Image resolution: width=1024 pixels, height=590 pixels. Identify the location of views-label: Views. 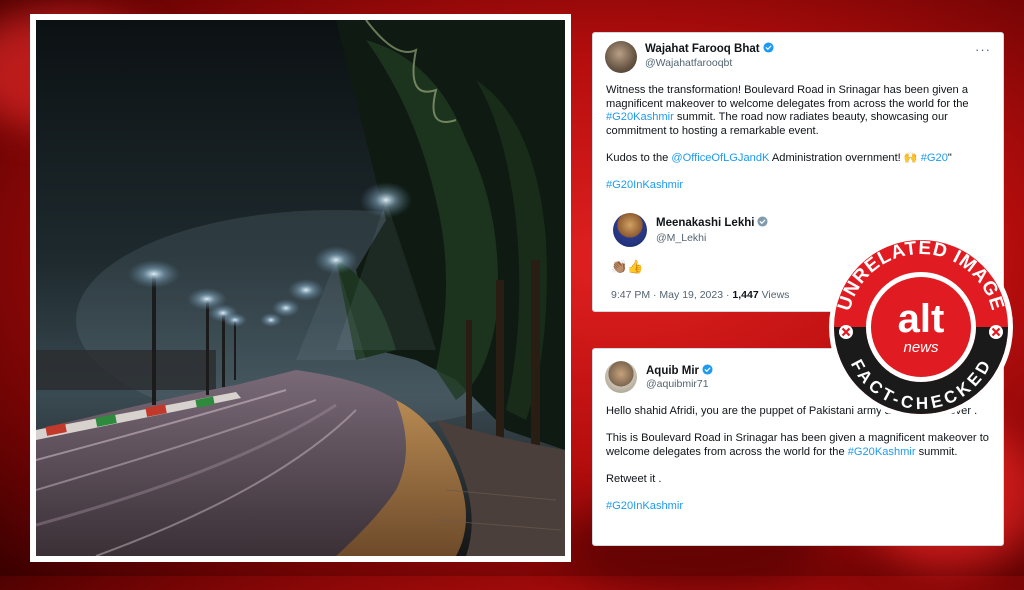
(774, 295).